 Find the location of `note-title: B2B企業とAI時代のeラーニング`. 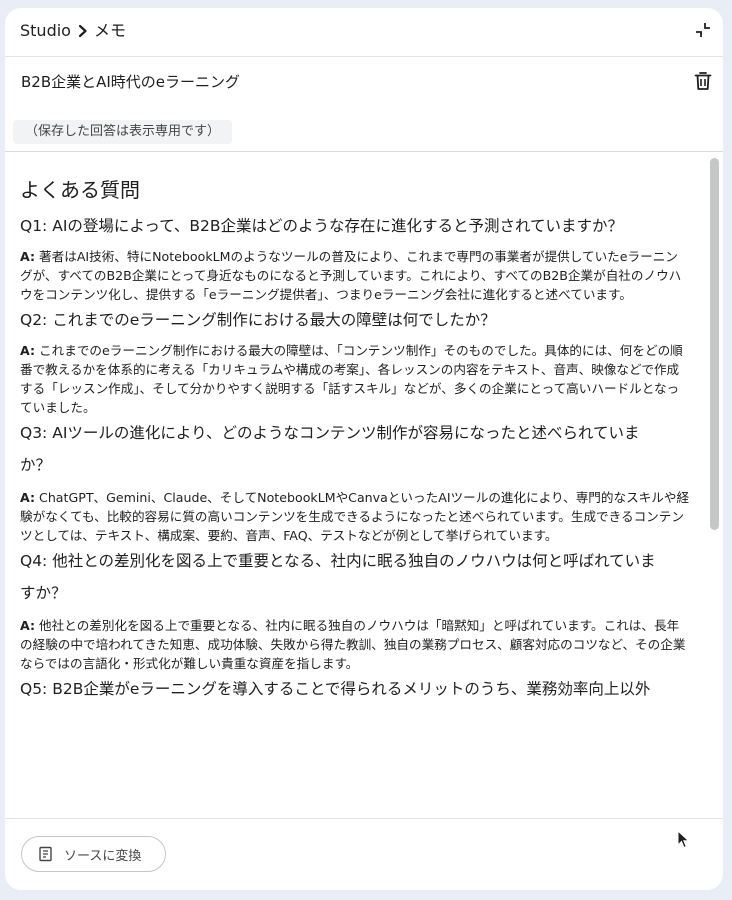

note-title: B2B企業とAI時代のeラーニング is located at coordinates (131, 82).